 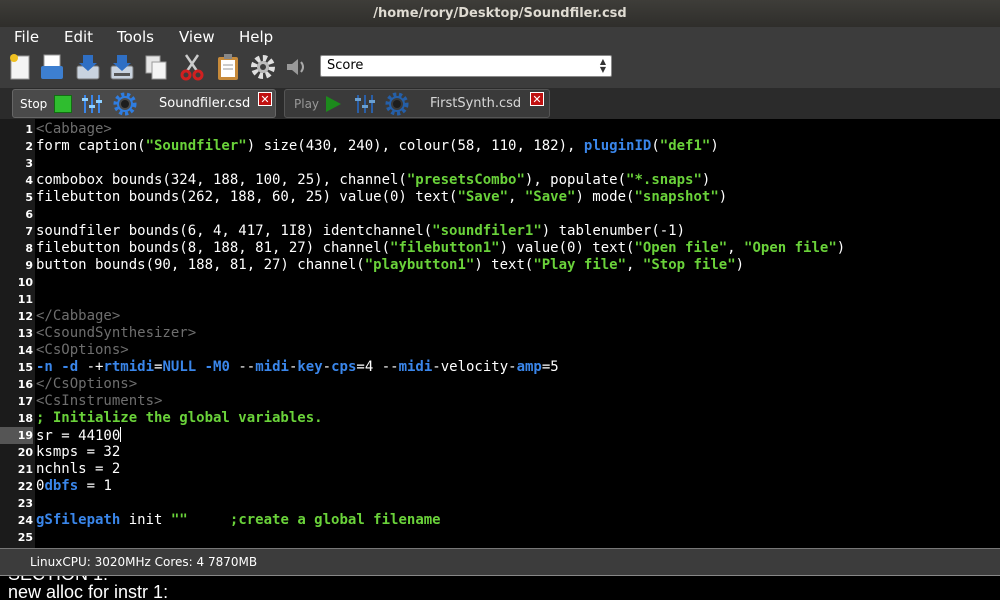 What do you see at coordinates (500, 129) in the screenshot?
I see `code-line: 1 <Cabbage>` at bounding box center [500, 129].